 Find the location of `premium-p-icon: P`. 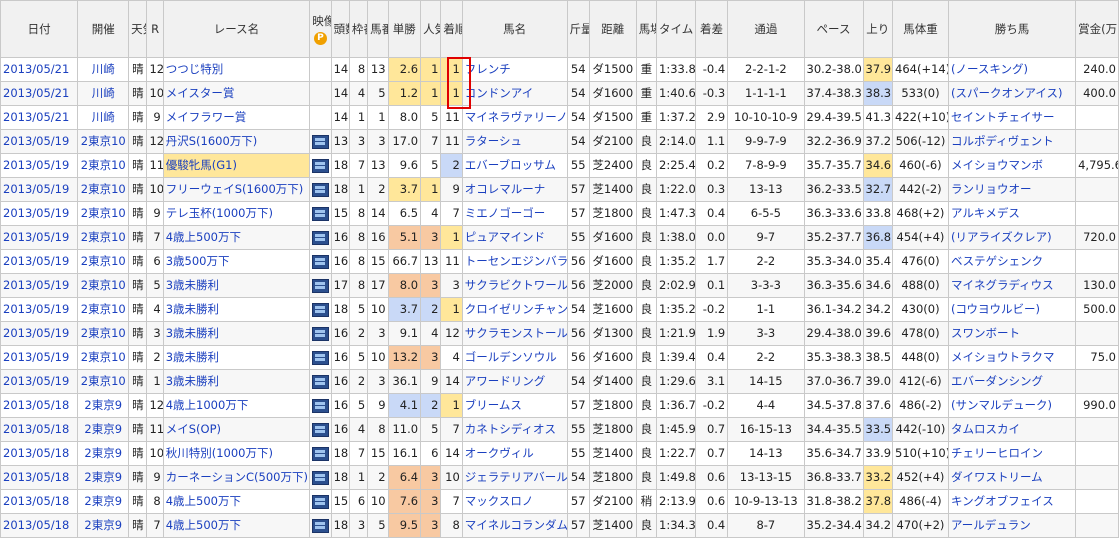

premium-p-icon: P is located at coordinates (320, 38).